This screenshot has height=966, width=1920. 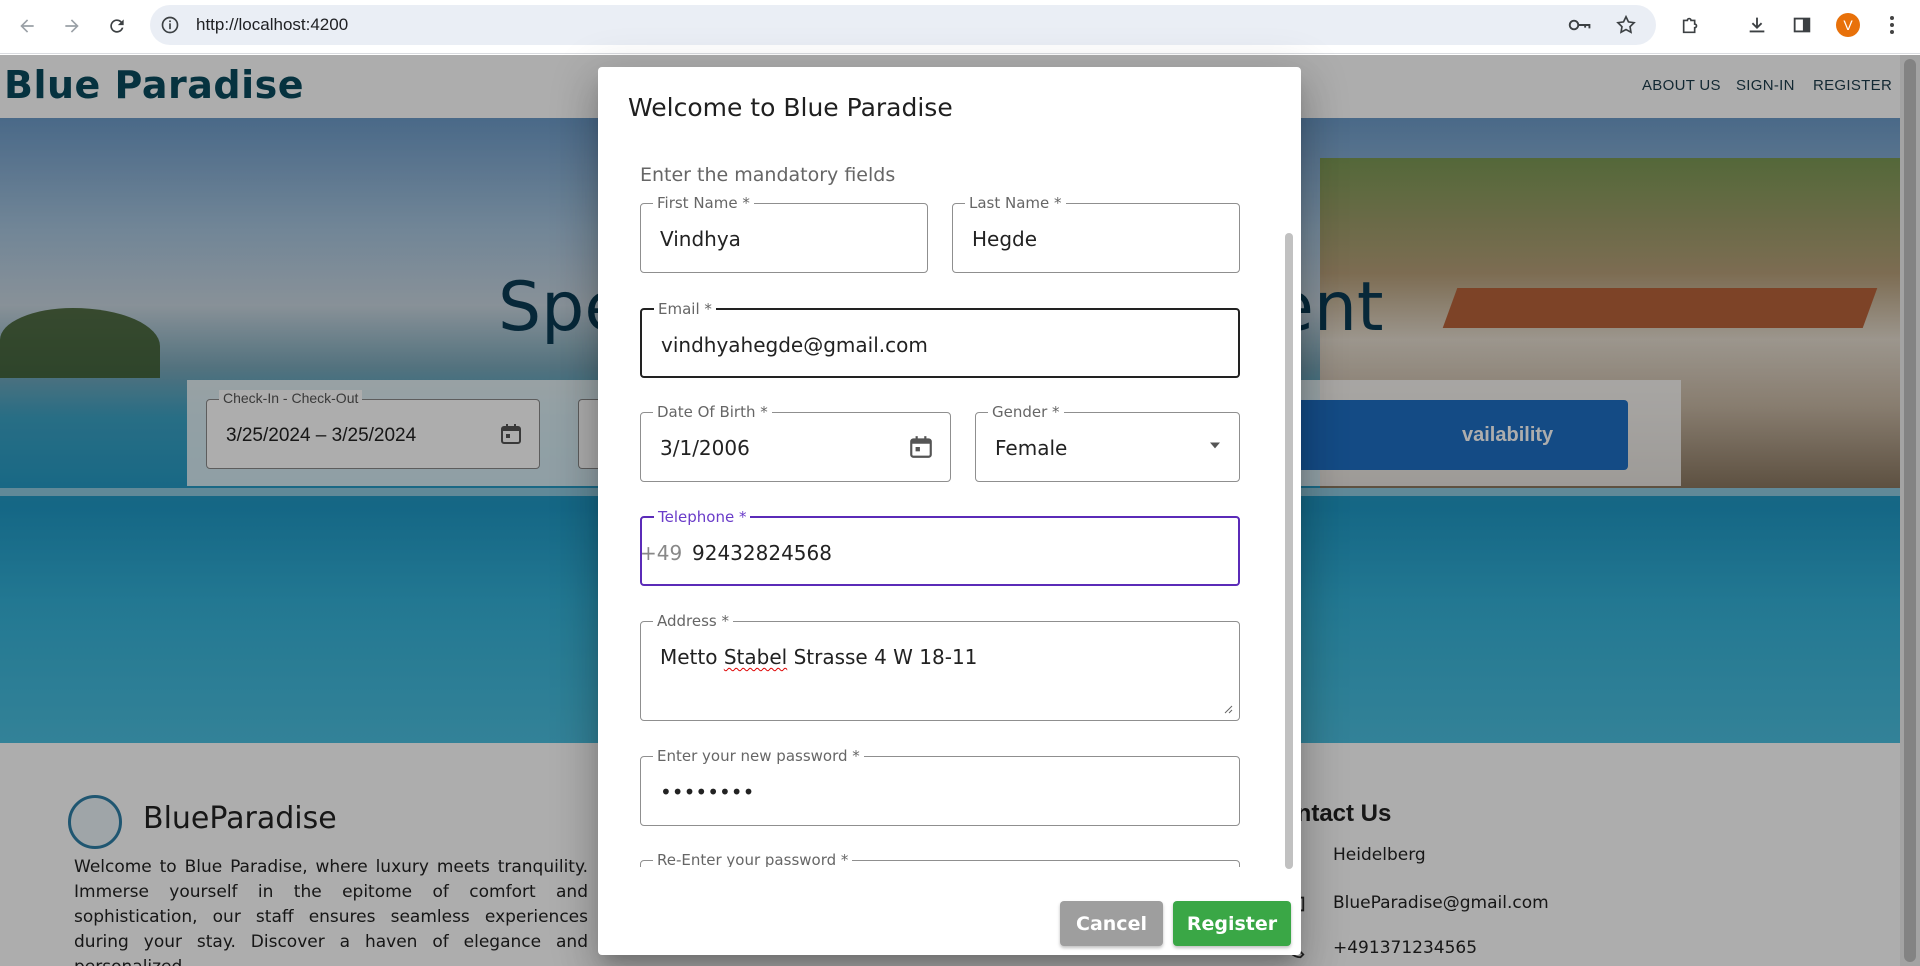 I want to click on reenter-password-label: Re-Enter your password *, so click(x=753, y=859).